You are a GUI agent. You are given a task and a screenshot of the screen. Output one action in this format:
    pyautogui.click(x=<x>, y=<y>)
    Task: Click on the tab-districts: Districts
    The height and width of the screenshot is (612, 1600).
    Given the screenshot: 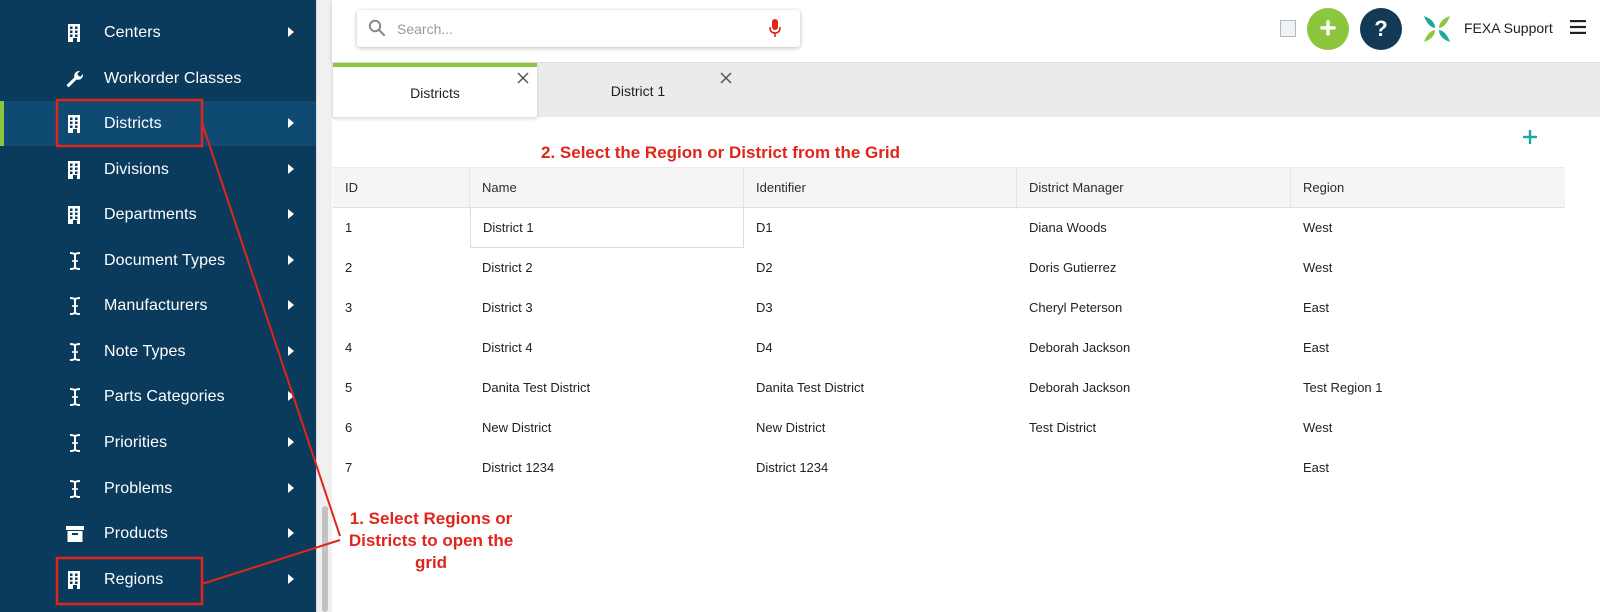 What is the action you would take?
    pyautogui.click(x=435, y=90)
    